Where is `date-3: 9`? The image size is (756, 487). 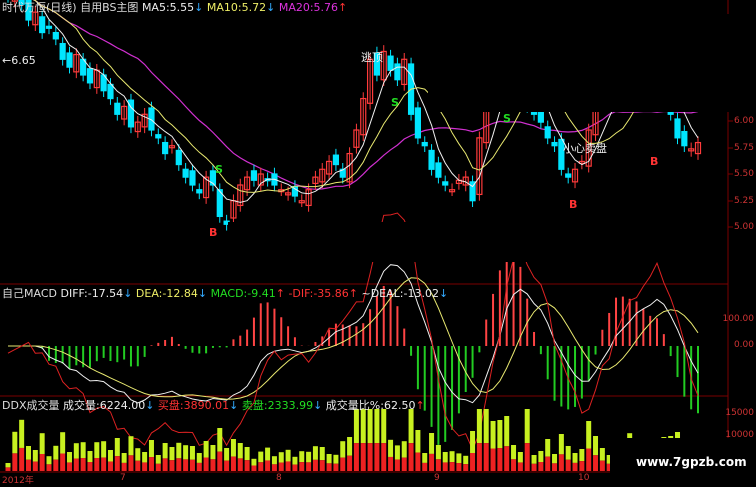 date-3: 9 is located at coordinates (437, 478).